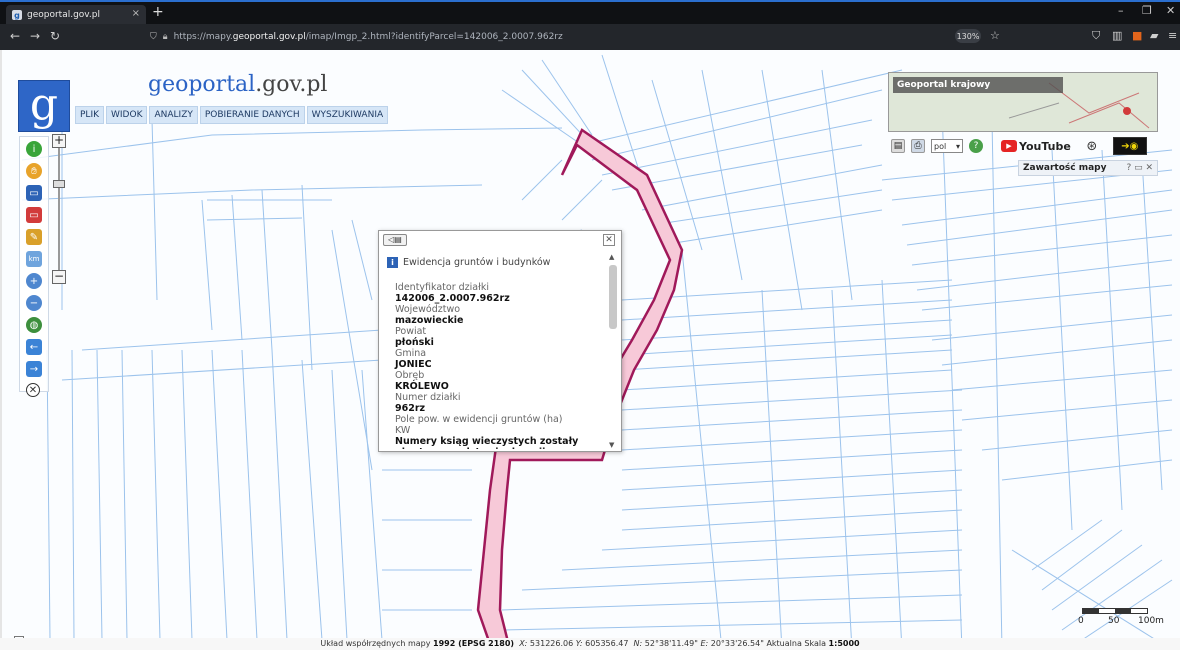  What do you see at coordinates (613, 297) in the screenshot?
I see `popup-scrollbar-thumb` at bounding box center [613, 297].